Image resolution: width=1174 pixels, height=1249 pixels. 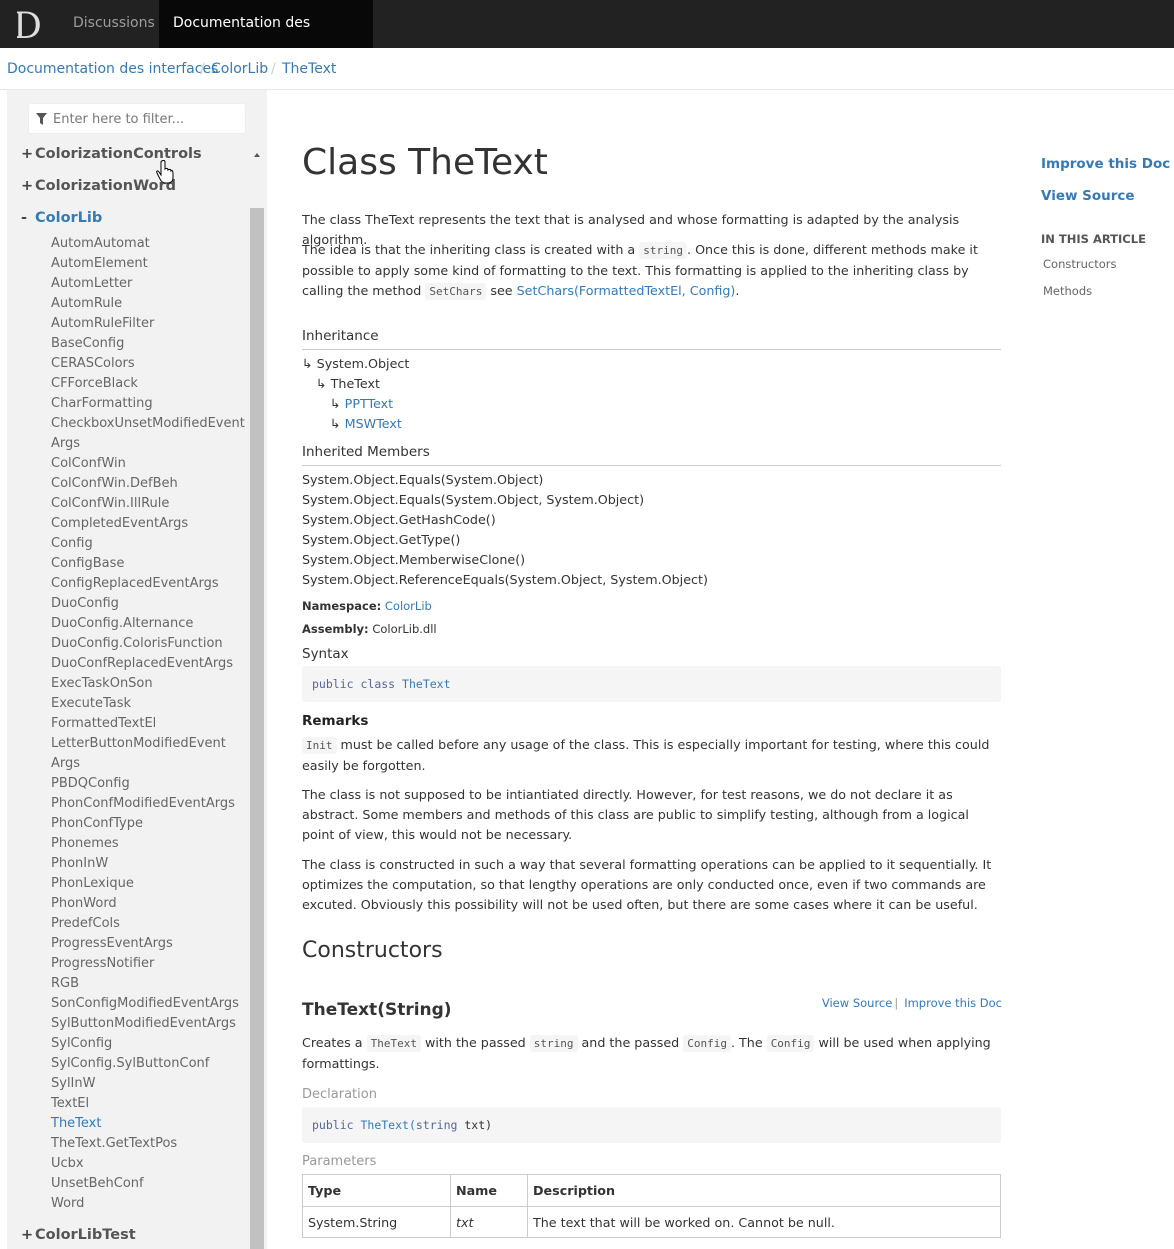 What do you see at coordinates (102, 403) in the screenshot?
I see `toc-item: CharFormatting` at bounding box center [102, 403].